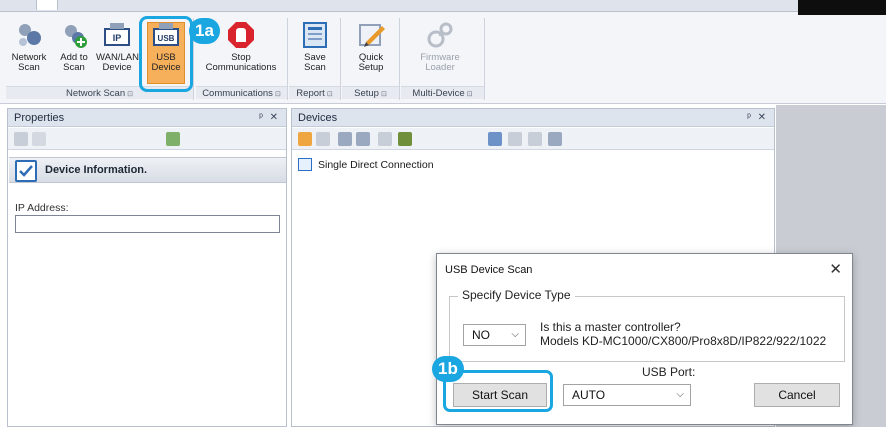 The width and height of the screenshot is (886, 427). What do you see at coordinates (371, 67) in the screenshot?
I see `quick-setup-label-2: Setup` at bounding box center [371, 67].